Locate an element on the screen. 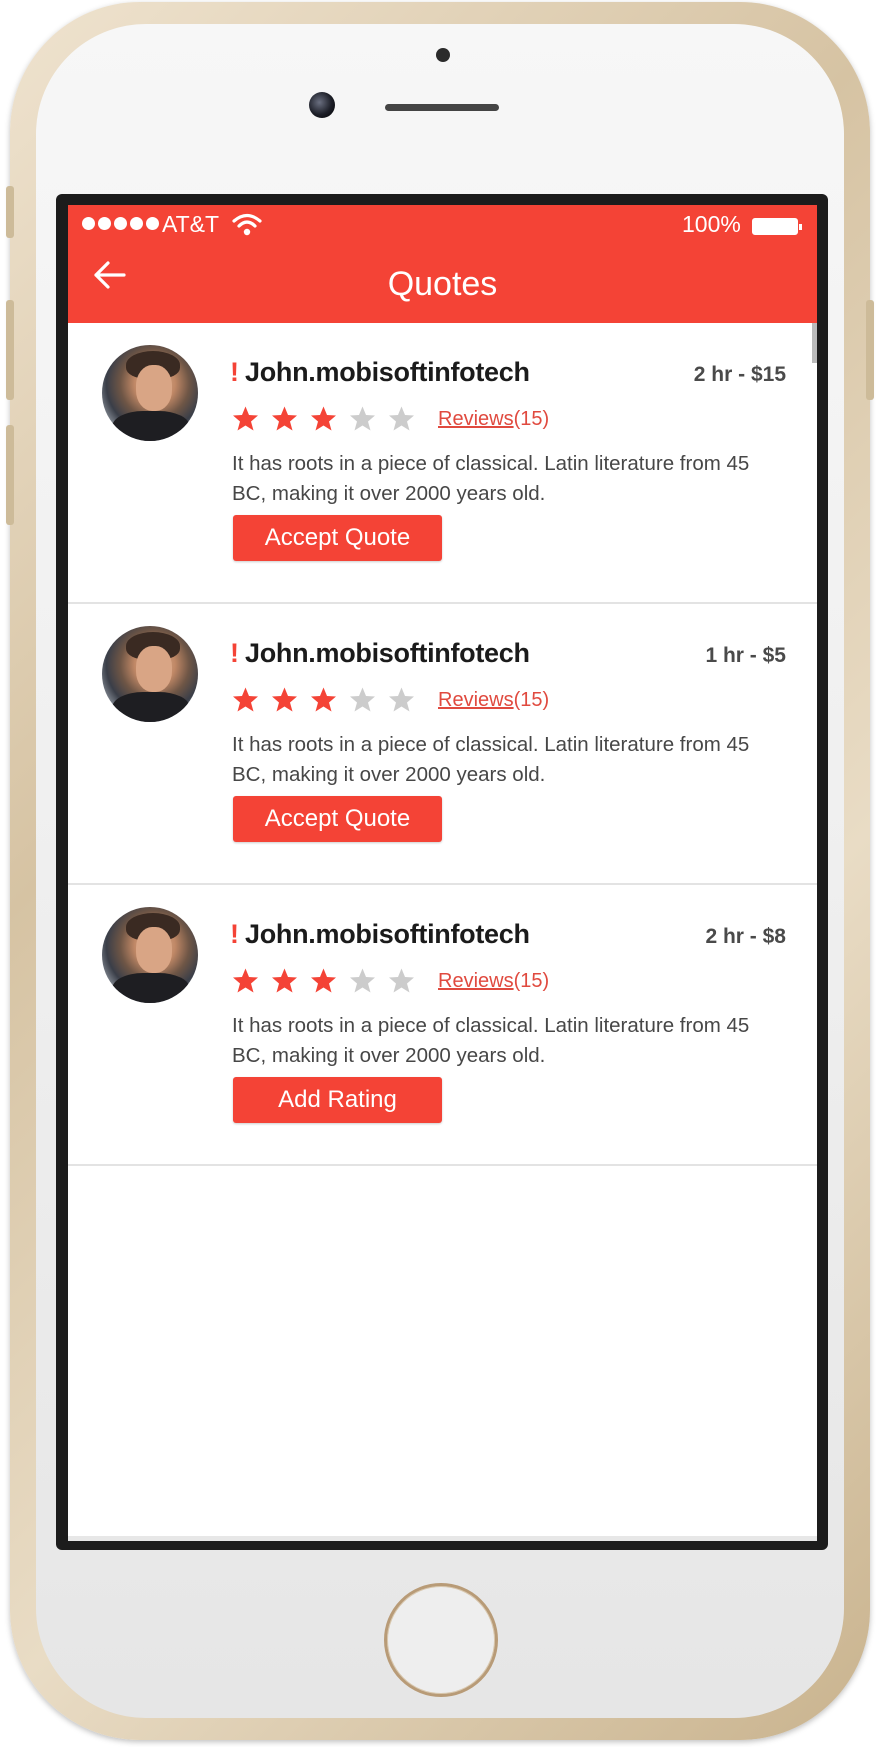  volume-up-button is located at coordinates (10, 350).